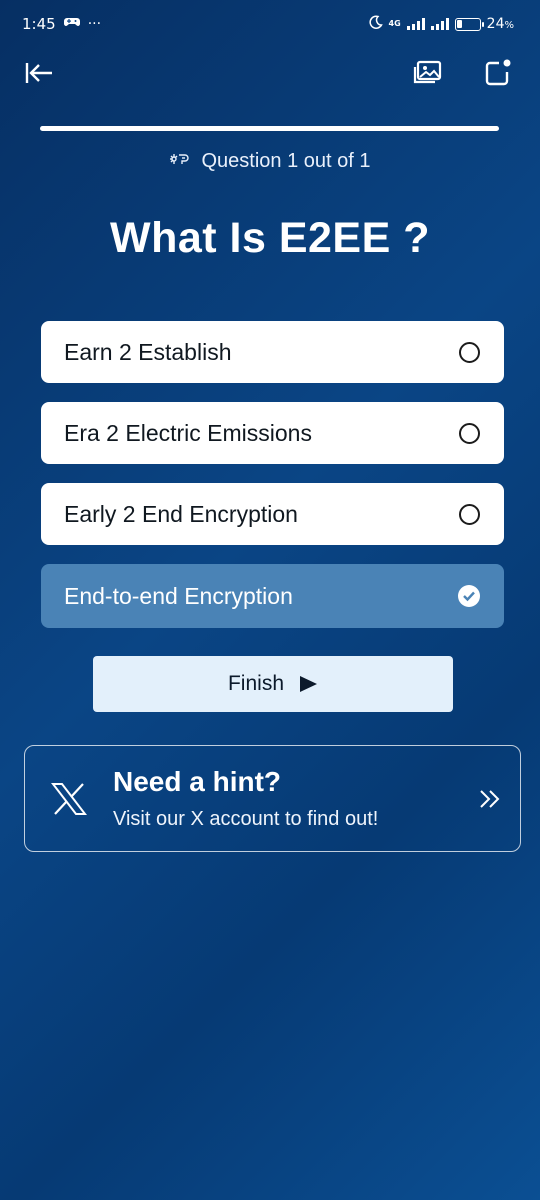  I want to click on quiz-progress-bar, so click(269, 128).